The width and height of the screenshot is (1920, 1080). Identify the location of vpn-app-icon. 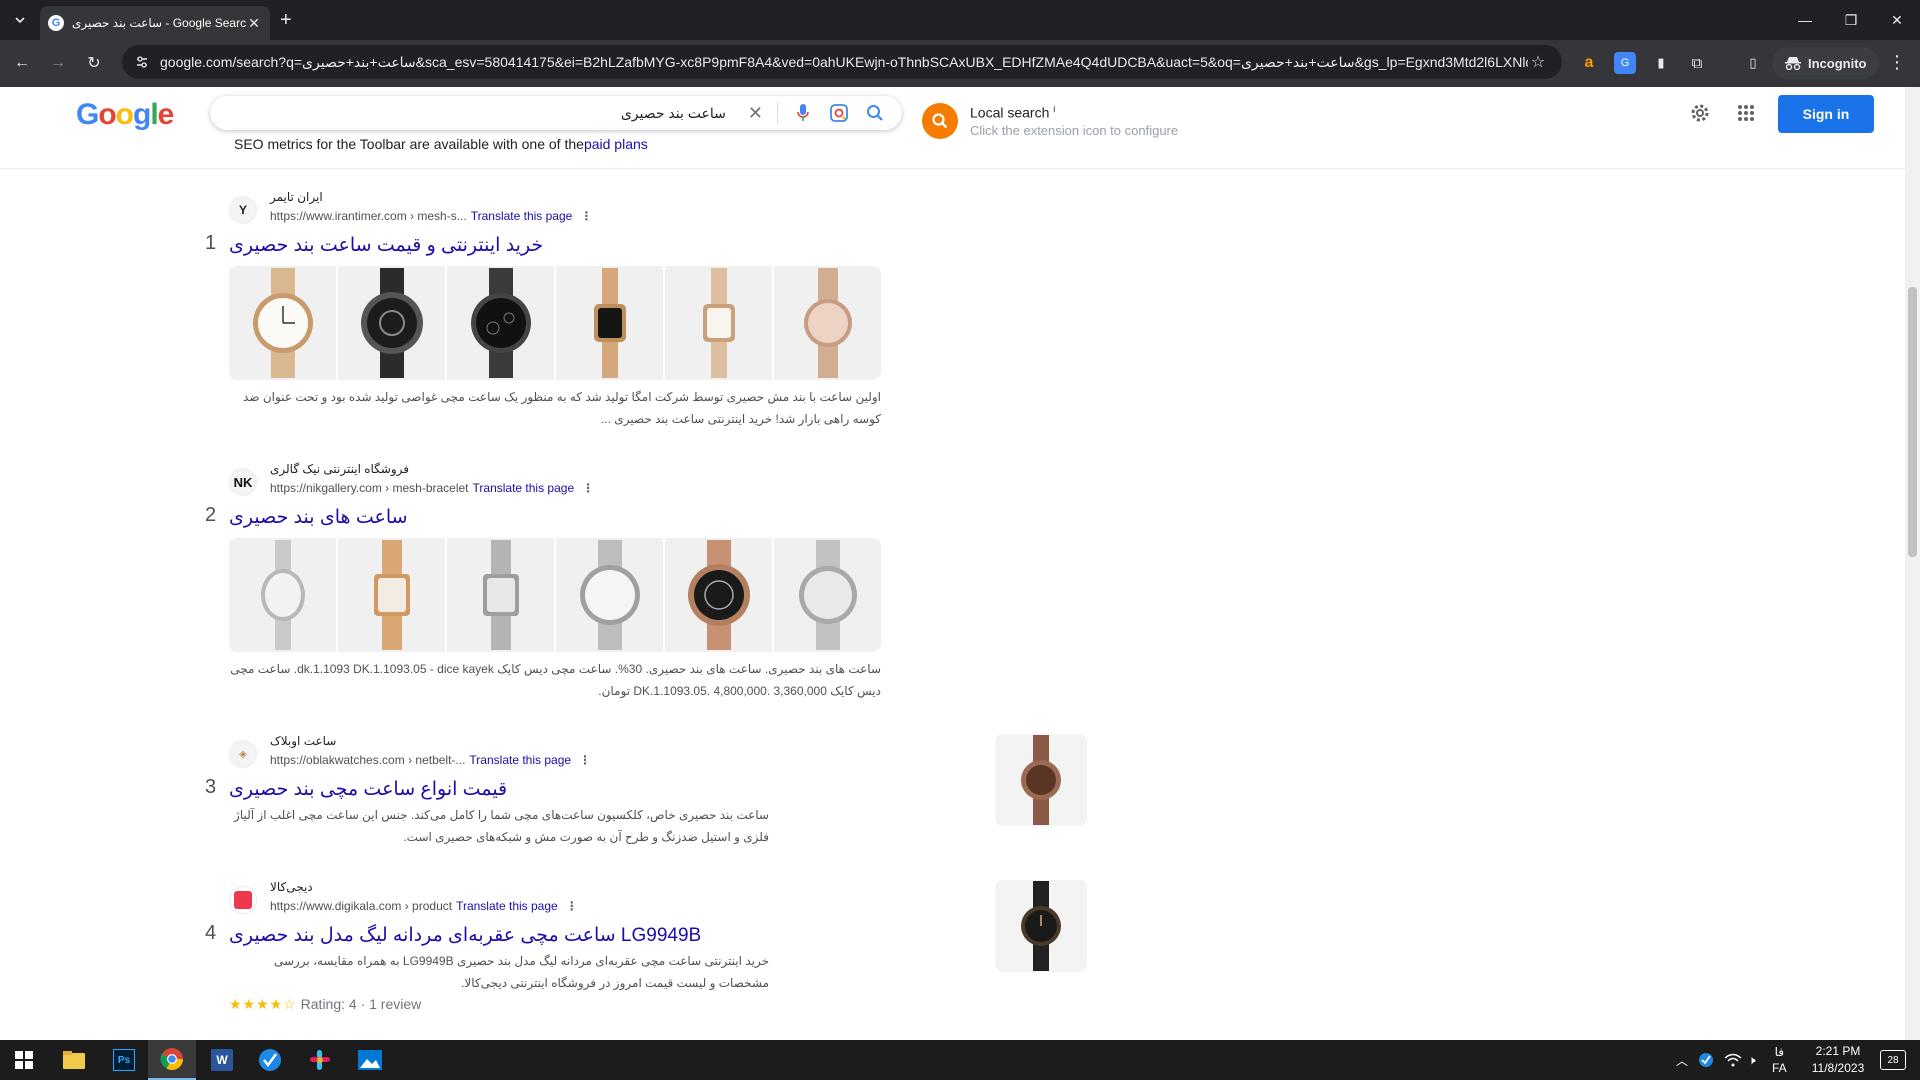
(270, 1060).